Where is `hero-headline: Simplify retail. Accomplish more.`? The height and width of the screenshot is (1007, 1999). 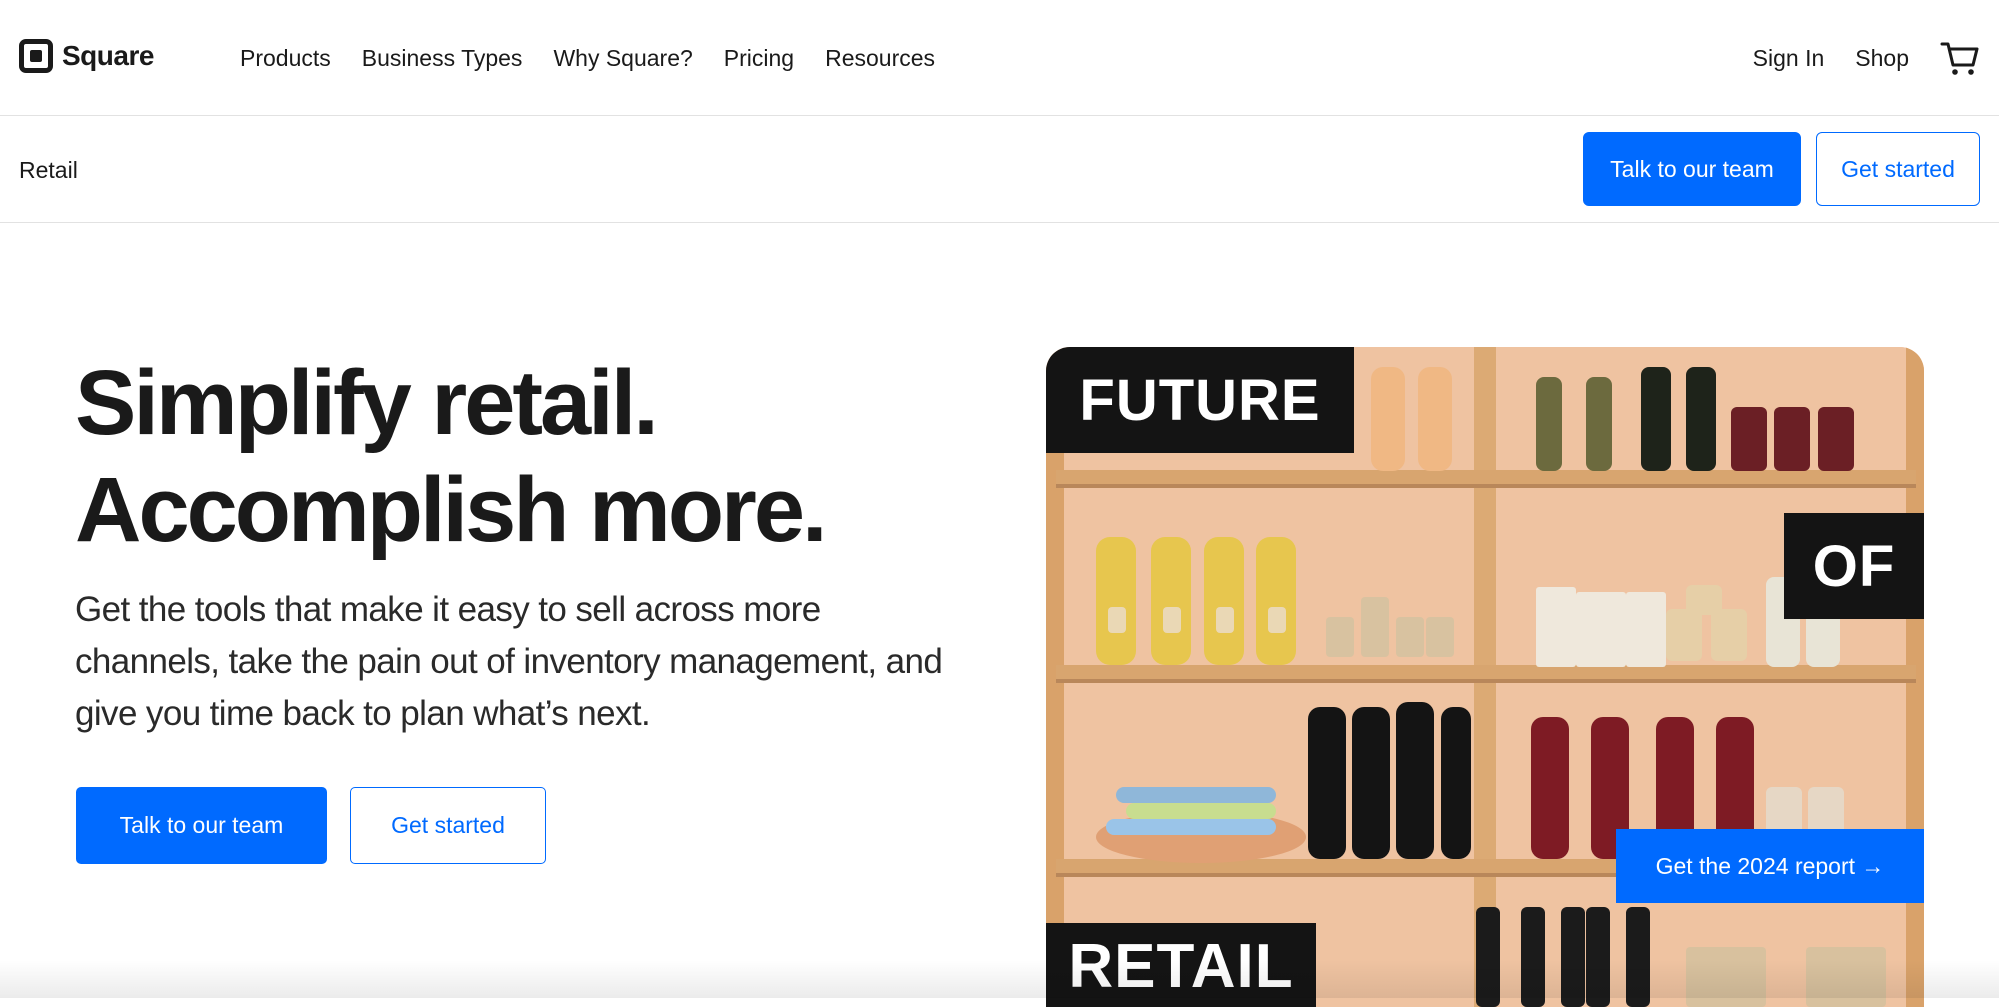
hero-headline: Simplify retail. Accomplish more. is located at coordinates (451, 457).